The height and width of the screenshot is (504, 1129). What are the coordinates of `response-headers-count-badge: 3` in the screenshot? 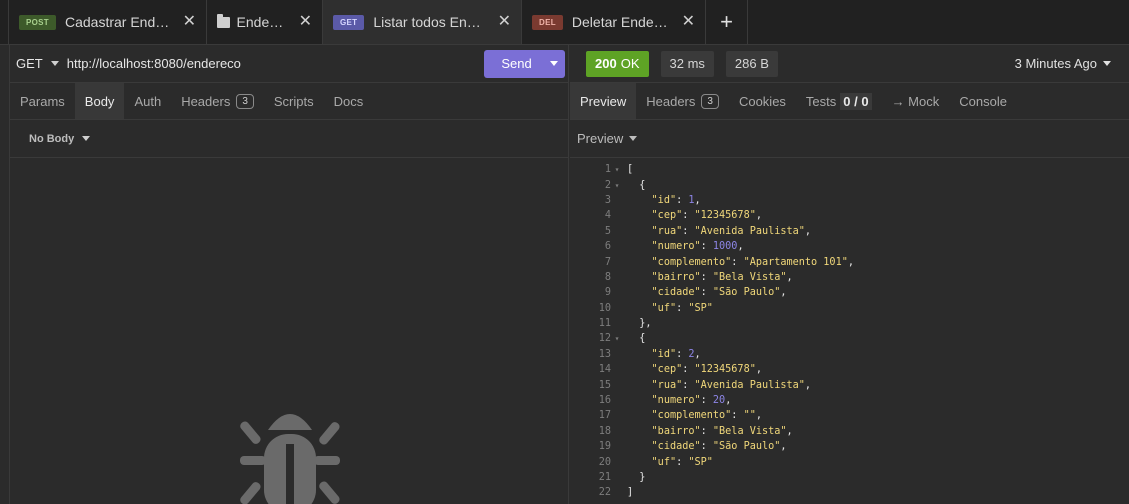 It's located at (710, 101).